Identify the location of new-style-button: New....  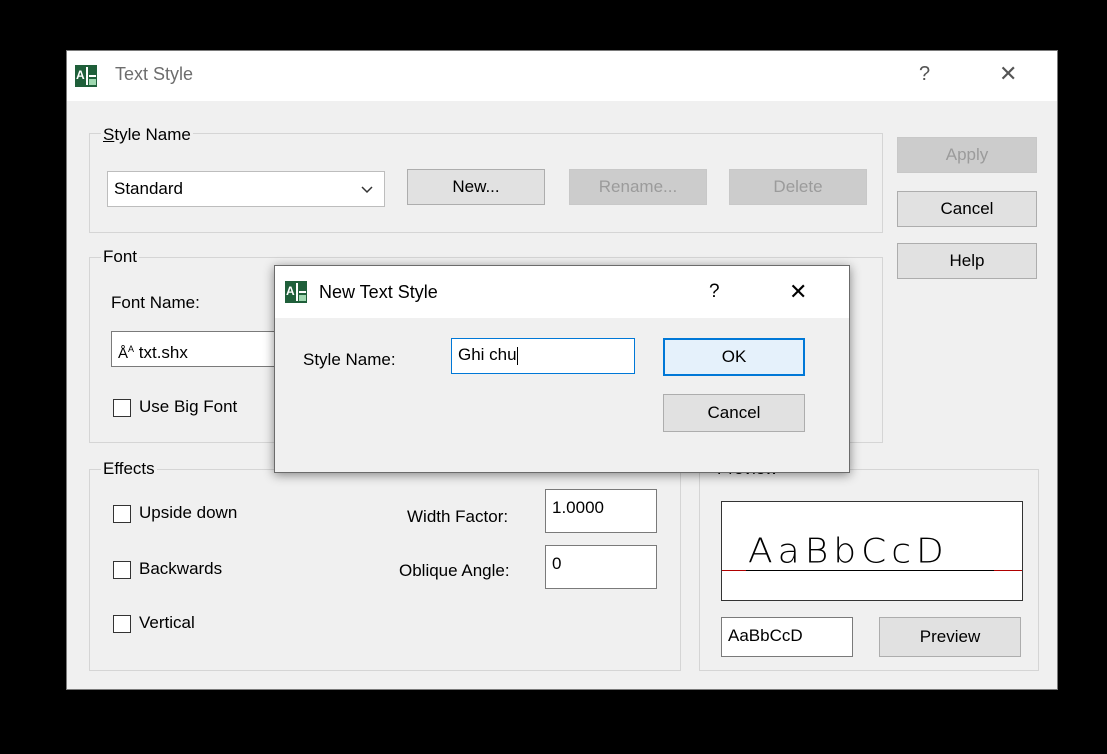
(476, 187).